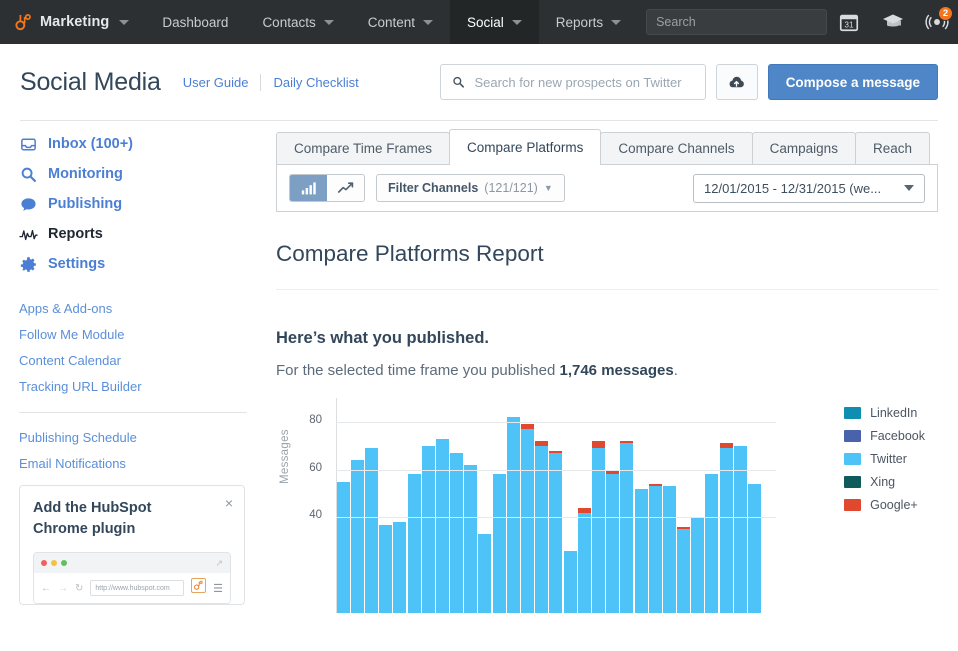  What do you see at coordinates (137, 463) in the screenshot?
I see `sidebar-link-email-notifications: Email Notifications` at bounding box center [137, 463].